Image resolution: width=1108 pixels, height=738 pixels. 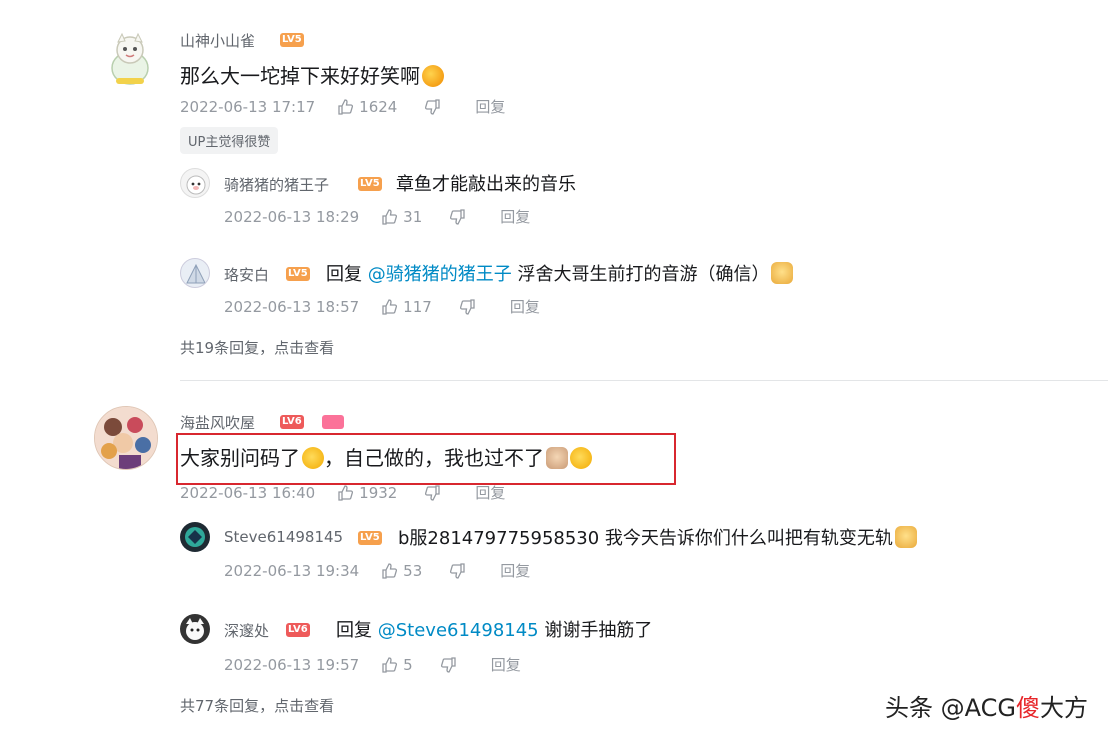 What do you see at coordinates (598, 630) in the screenshot?
I see `reply-body: 谢谢手抽筋了` at bounding box center [598, 630].